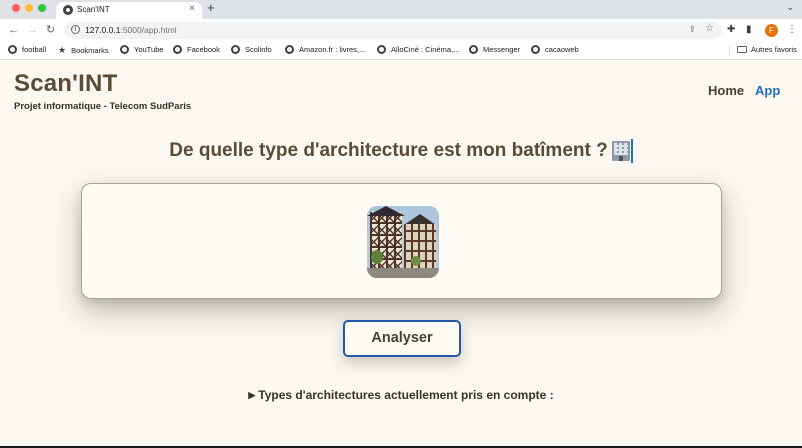 This screenshot has height=448, width=802. I want to click on photo-street, so click(403, 273).